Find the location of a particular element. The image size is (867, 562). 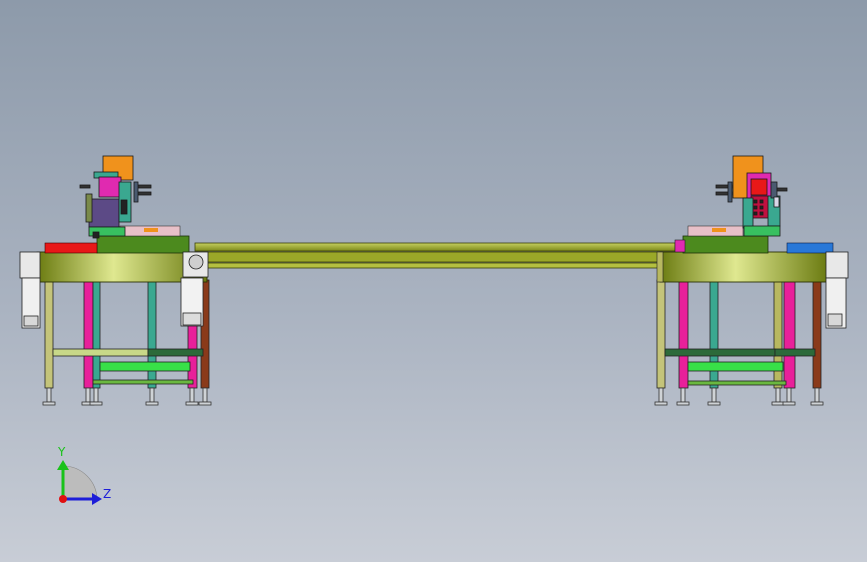

right-end-motor is located at coordinates (837, 290).